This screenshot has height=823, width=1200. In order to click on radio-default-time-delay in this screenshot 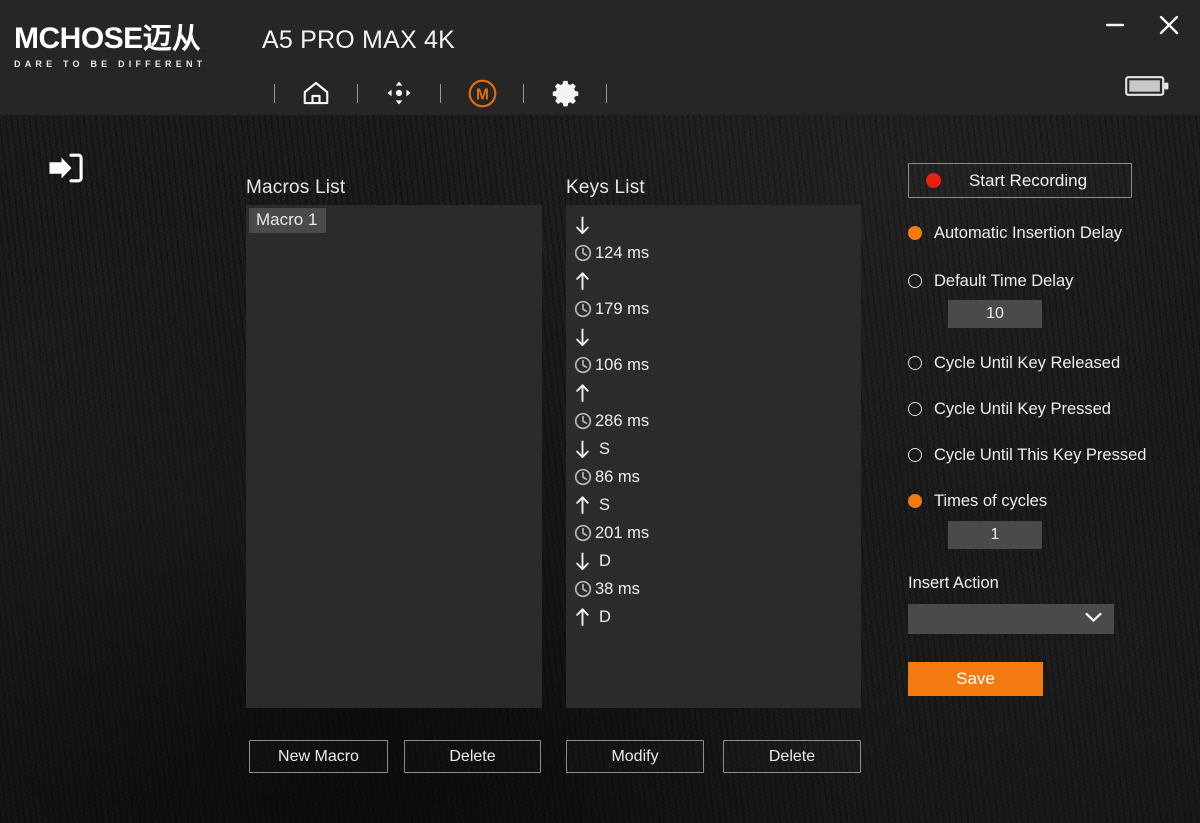, I will do `click(915, 281)`.